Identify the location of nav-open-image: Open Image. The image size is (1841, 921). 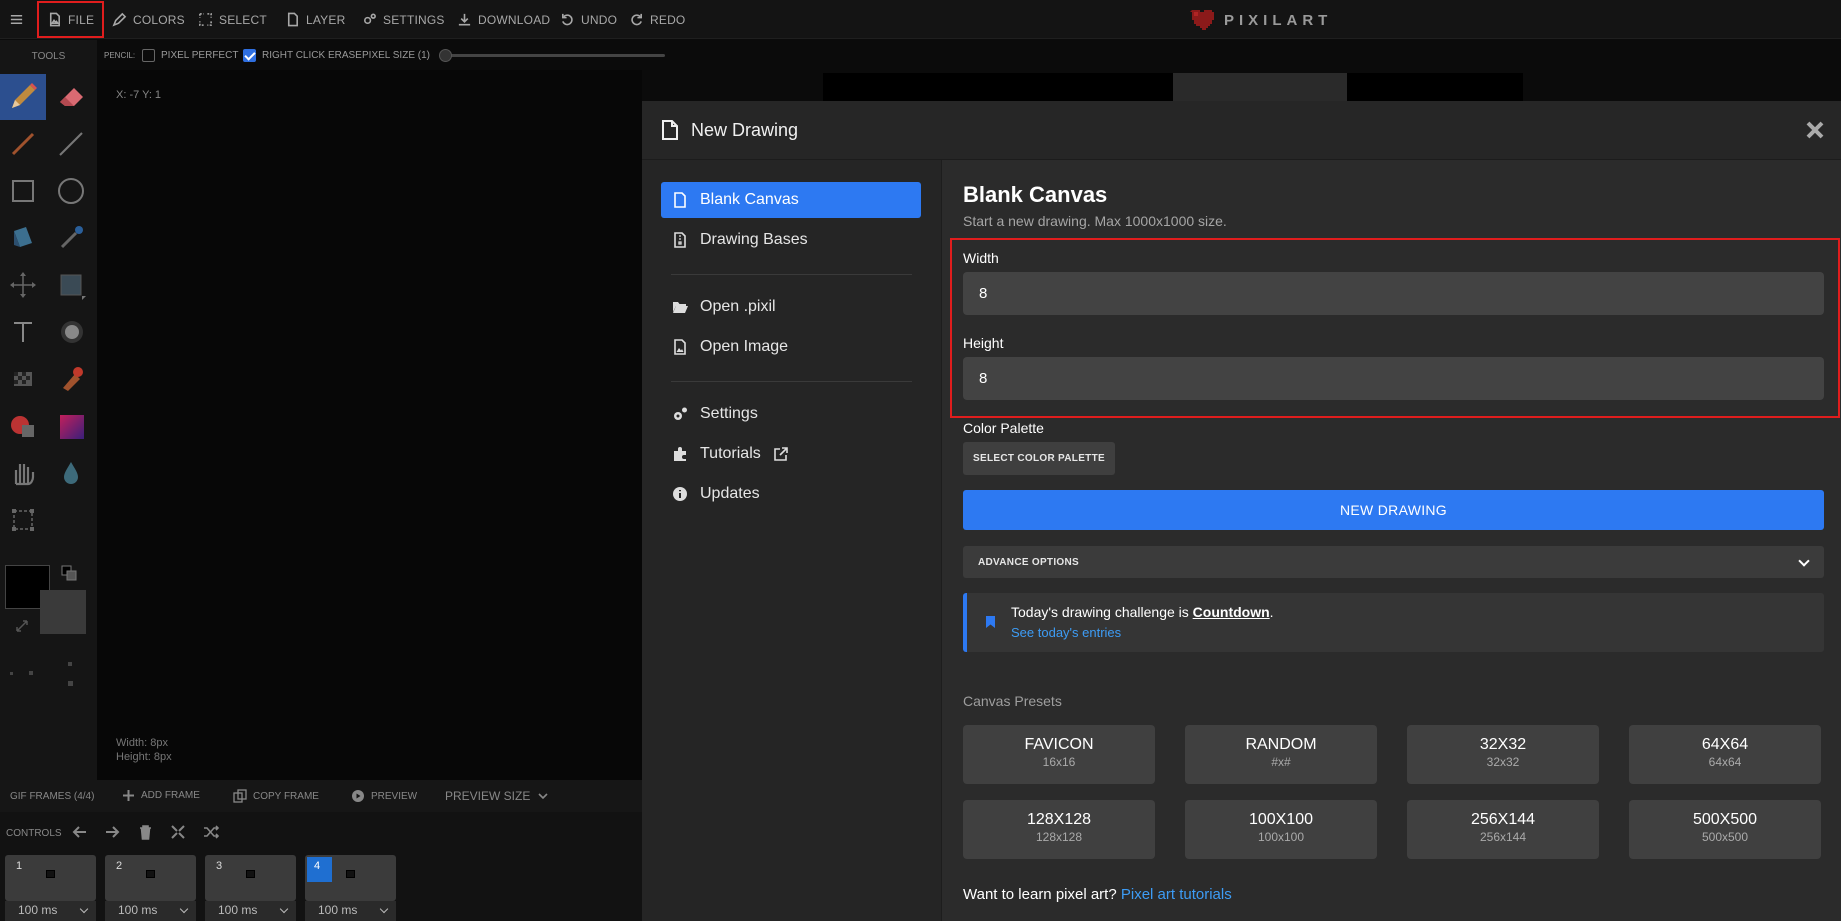
(791, 347).